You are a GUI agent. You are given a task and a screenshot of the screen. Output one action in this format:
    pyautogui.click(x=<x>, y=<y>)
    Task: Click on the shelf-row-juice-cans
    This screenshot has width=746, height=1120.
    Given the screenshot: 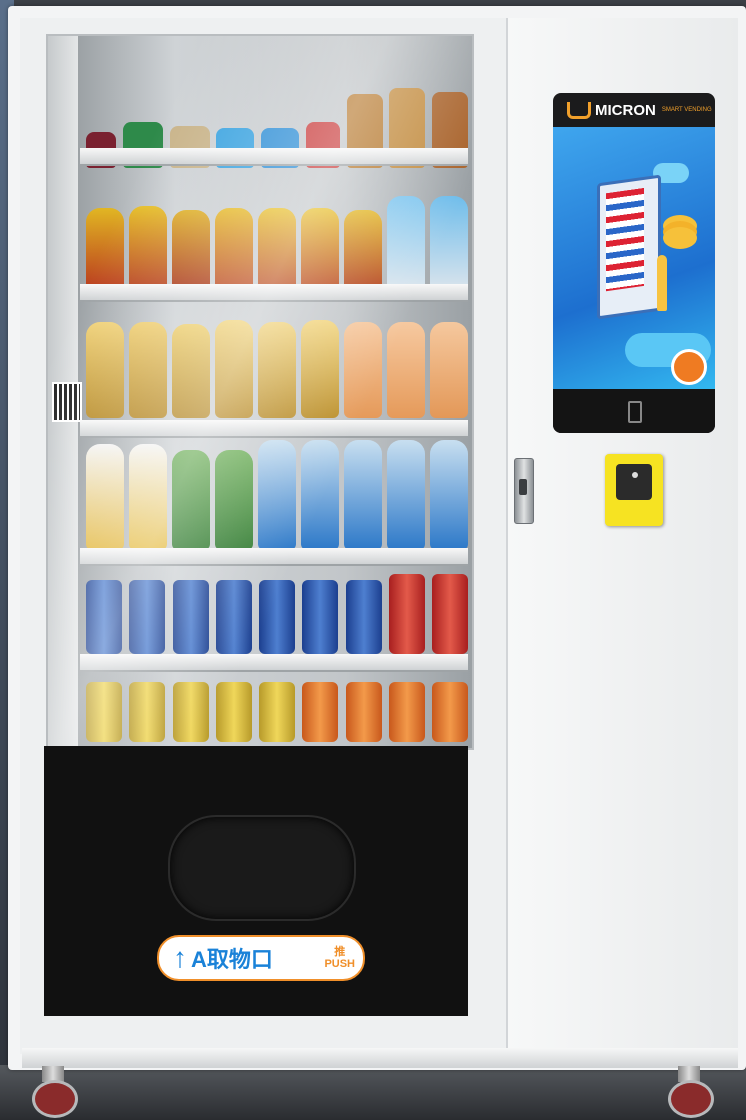 What is the action you would take?
    pyautogui.click(x=277, y=712)
    